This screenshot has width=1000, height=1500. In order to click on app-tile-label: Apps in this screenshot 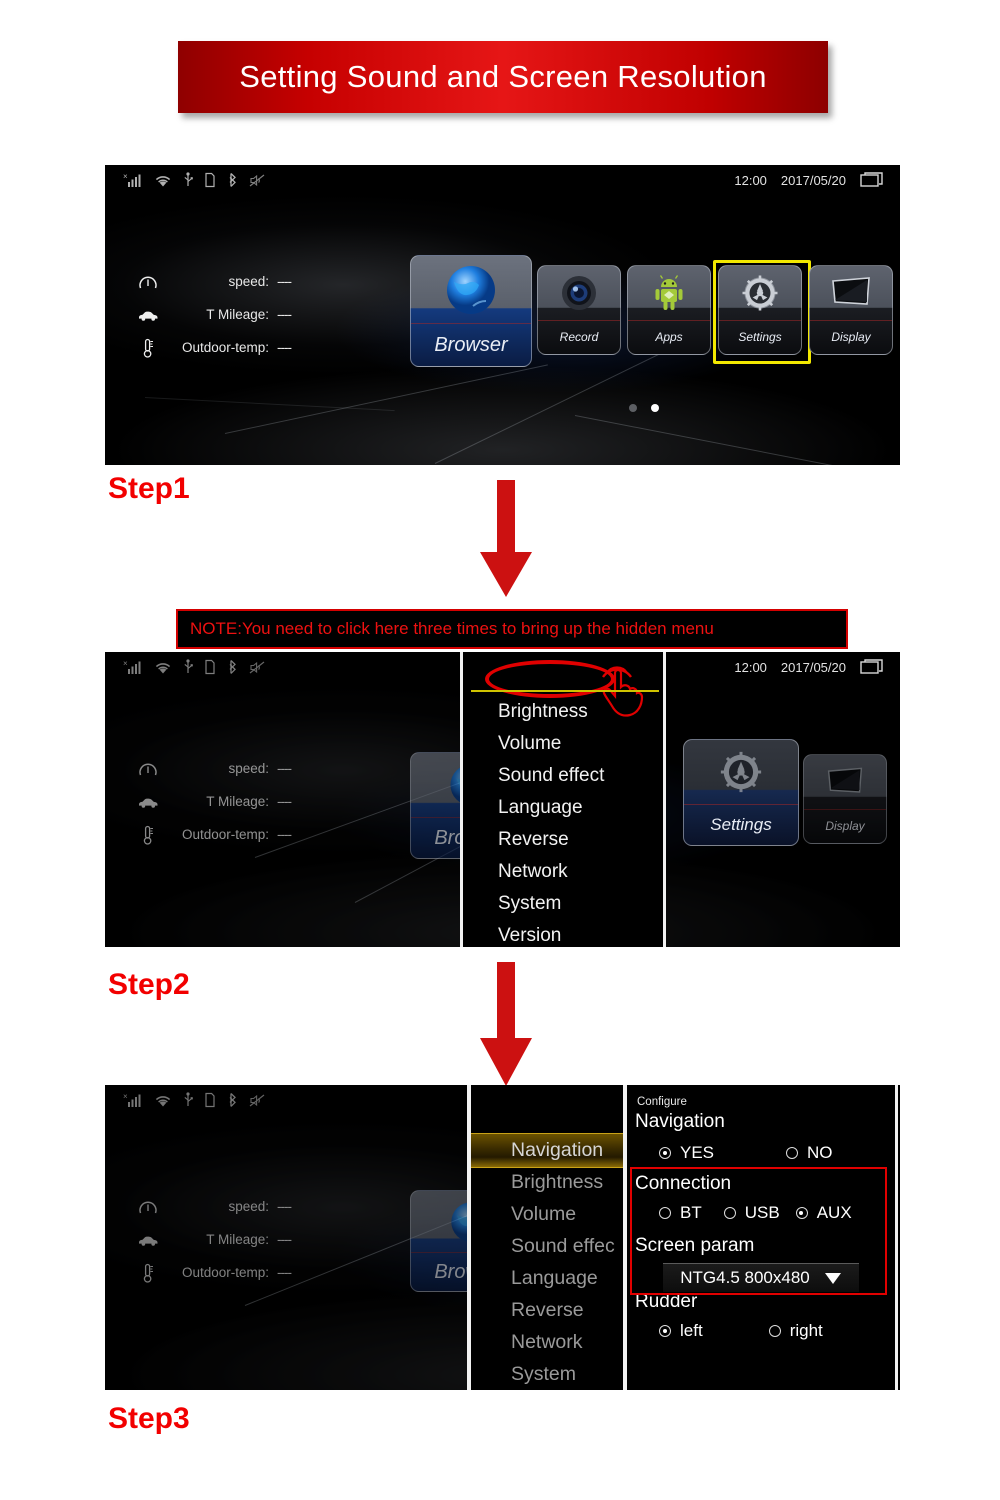, I will do `click(669, 336)`.